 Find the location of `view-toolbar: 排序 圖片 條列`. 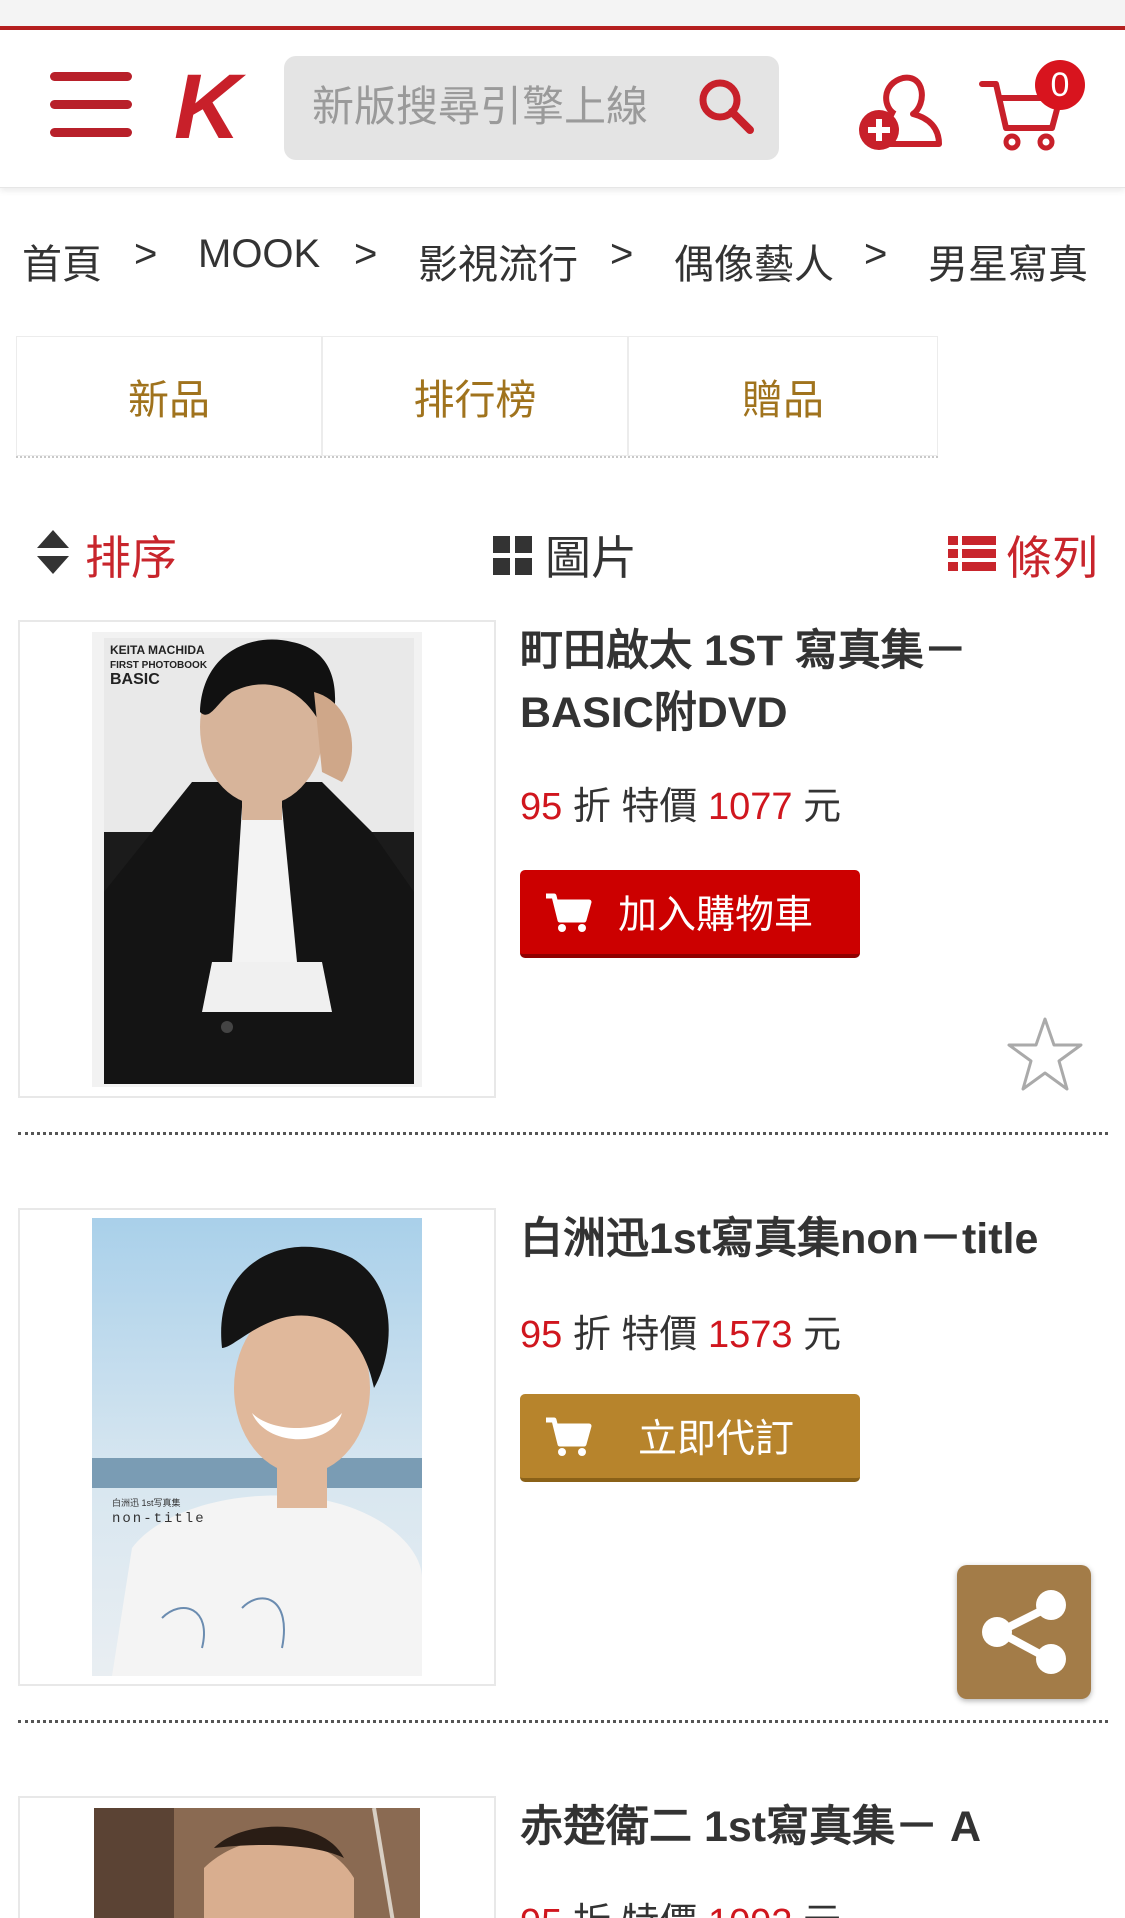

view-toolbar: 排序 圖片 條列 is located at coordinates (562, 550).